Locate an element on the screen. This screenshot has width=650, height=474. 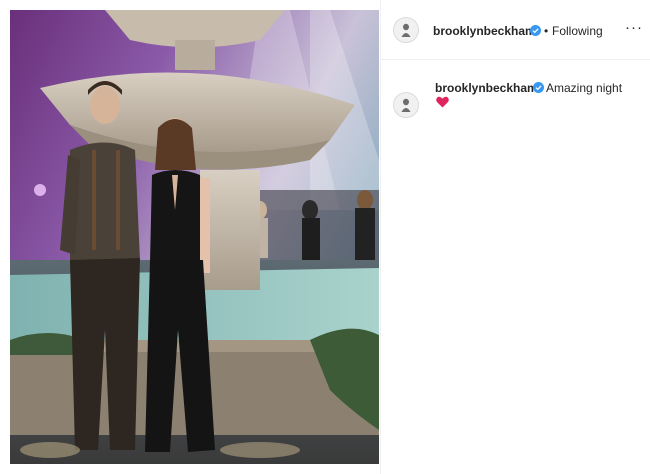
header-username: brooklynbeckham is located at coordinates (484, 31).